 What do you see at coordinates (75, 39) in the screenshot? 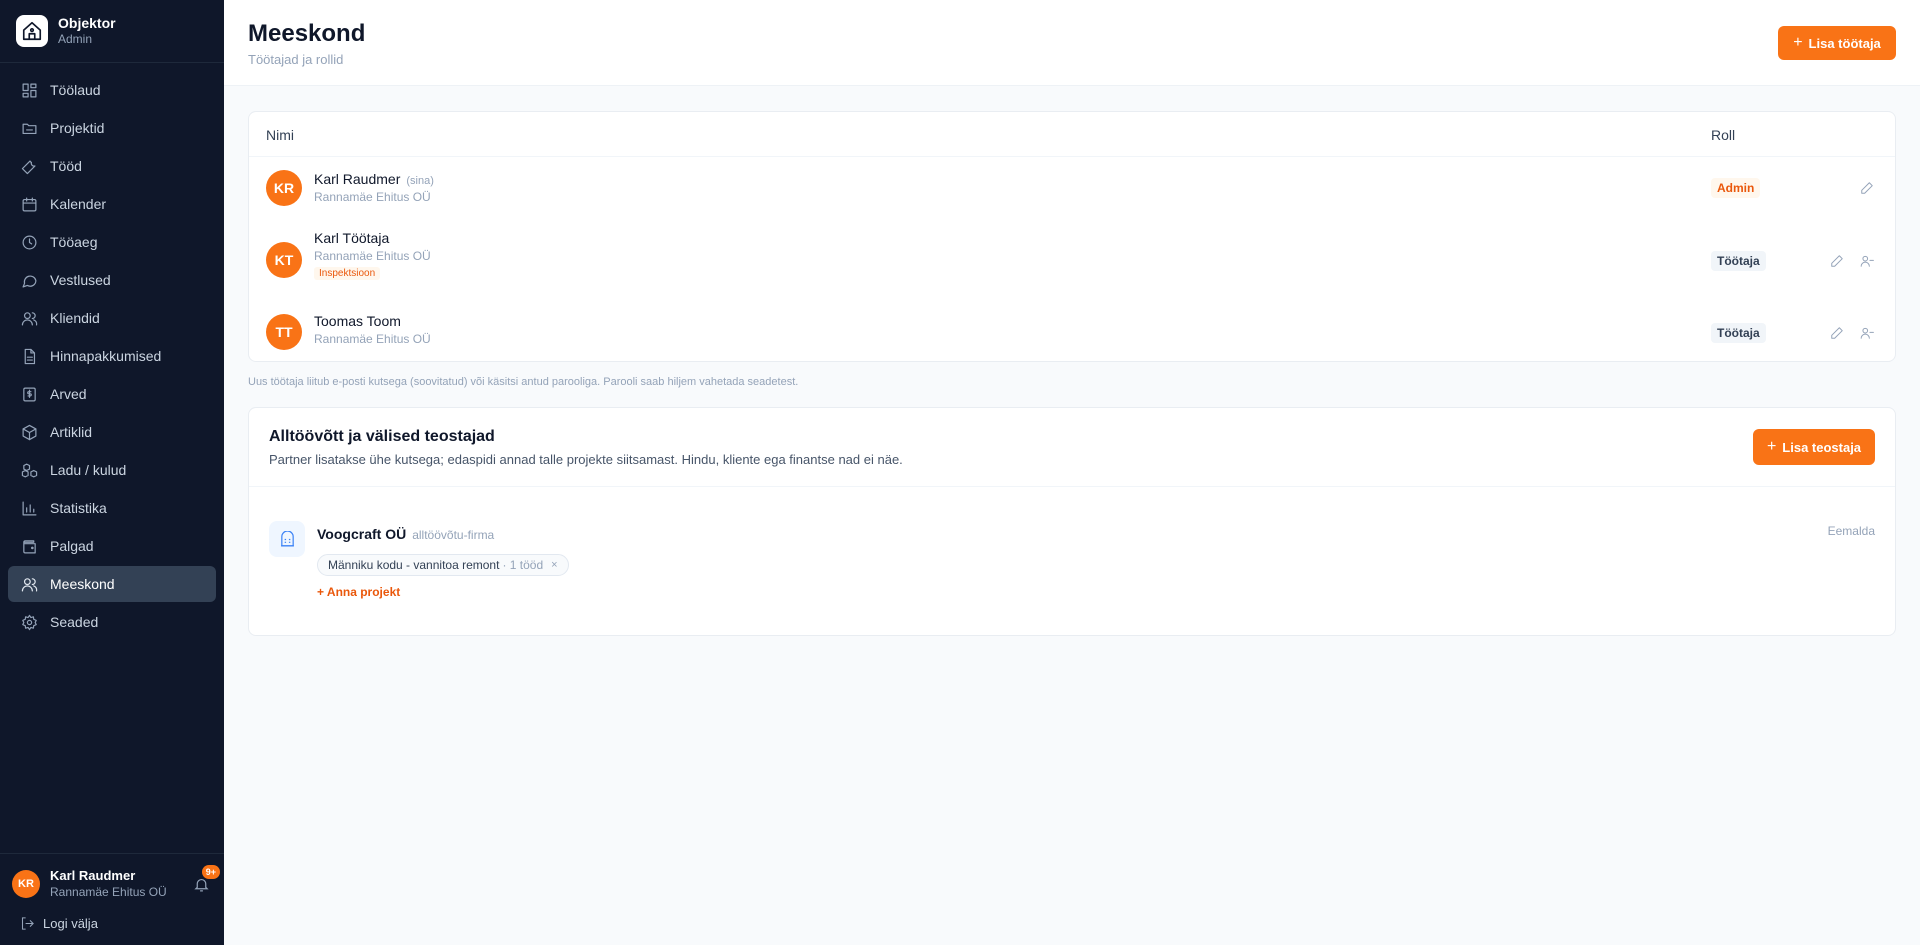
I see `brand-role: Admin` at bounding box center [75, 39].